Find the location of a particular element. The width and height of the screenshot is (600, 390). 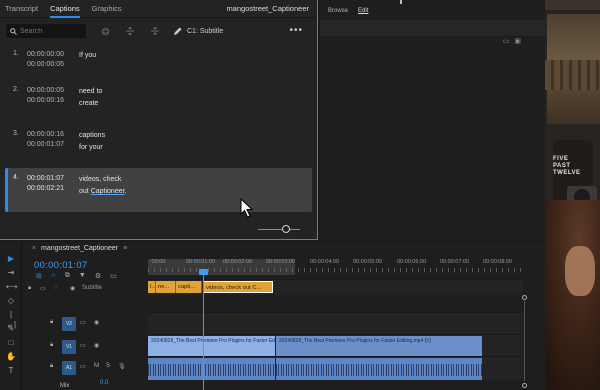

caption-line-2-end: . is located at coordinates (125, 191).